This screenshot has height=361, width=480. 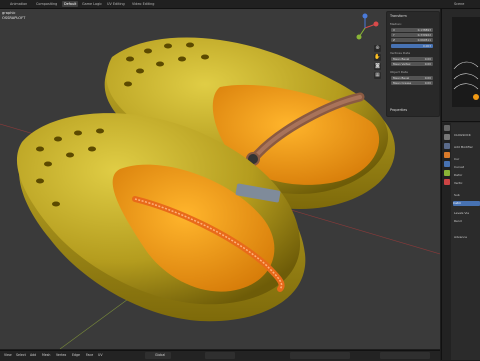 I want to click on properties-header: Properties, so click(x=398, y=110).